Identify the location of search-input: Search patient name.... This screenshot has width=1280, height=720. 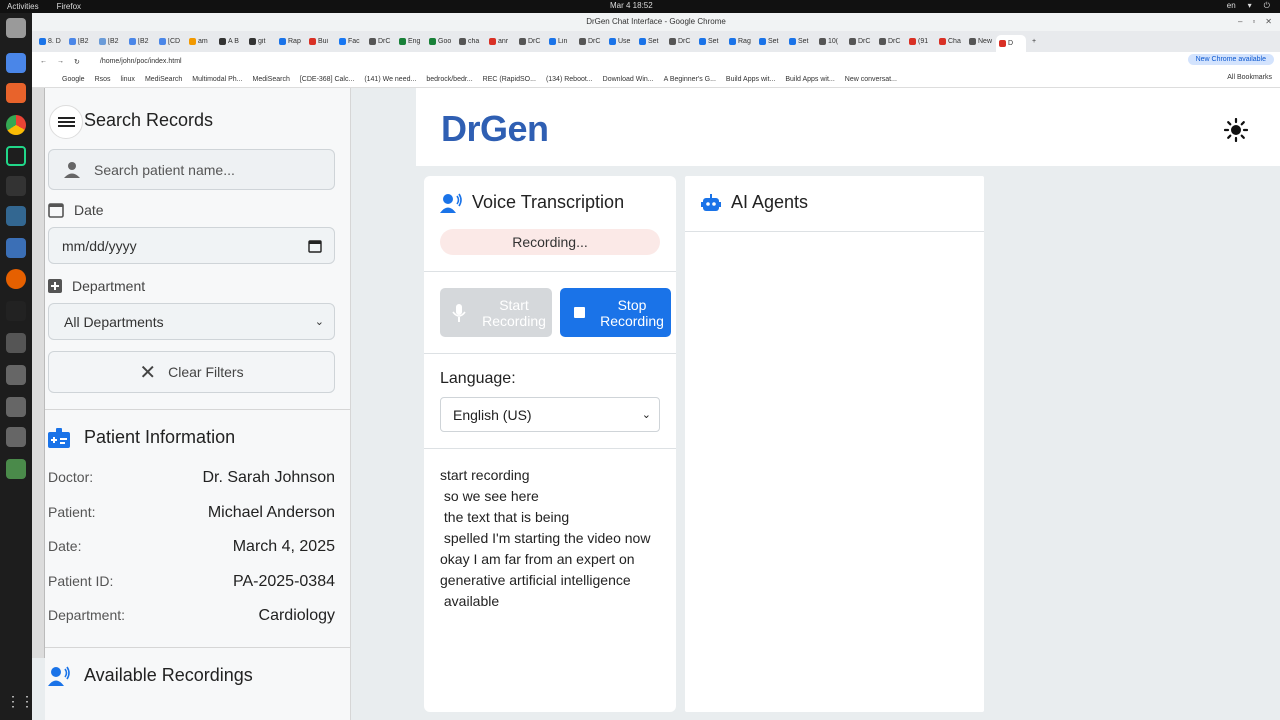
(191, 169).